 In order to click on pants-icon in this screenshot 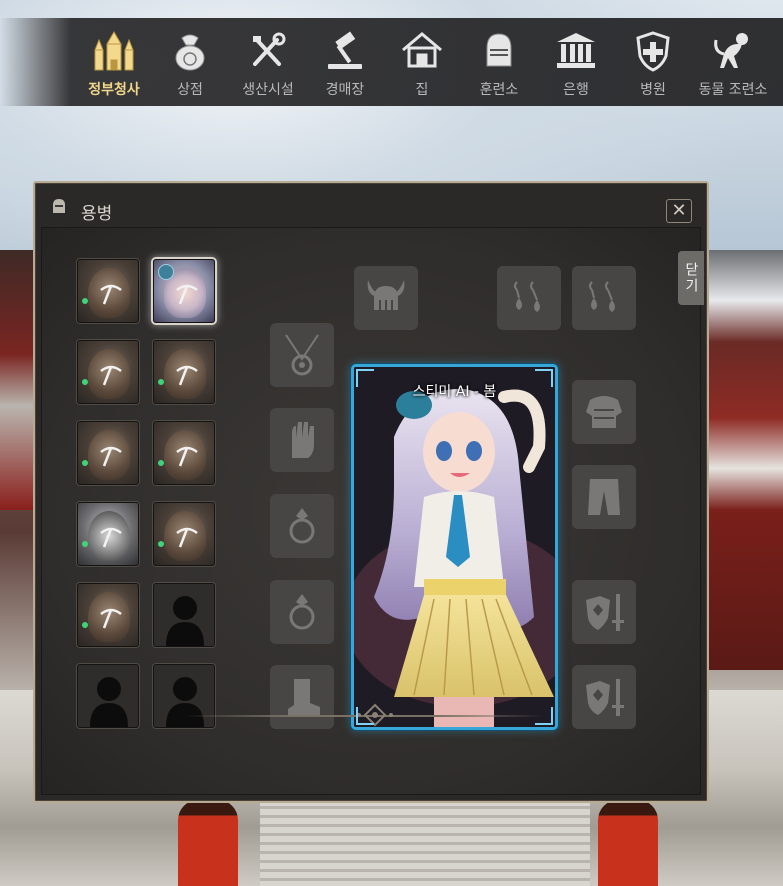, I will do `click(604, 497)`.